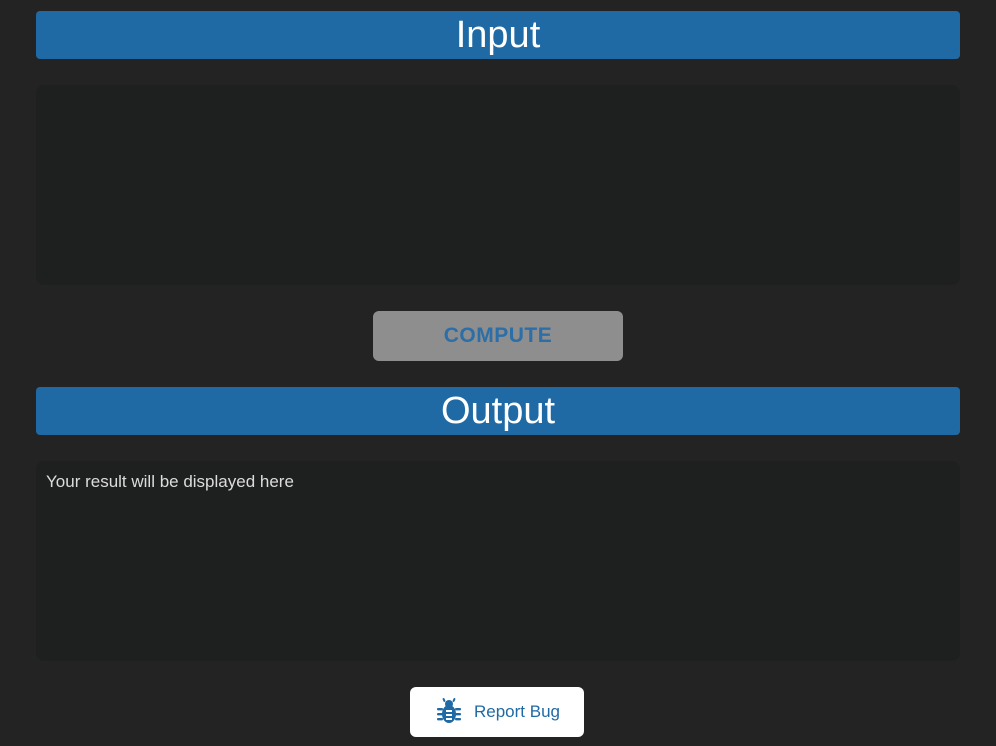 The height and width of the screenshot is (746, 996). I want to click on output-header: Output, so click(498, 411).